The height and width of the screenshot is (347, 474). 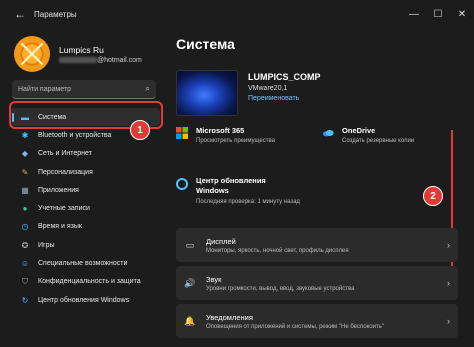 I want to click on sidebar-item: ☺ Специальные возможности, so click(x=85, y=263).